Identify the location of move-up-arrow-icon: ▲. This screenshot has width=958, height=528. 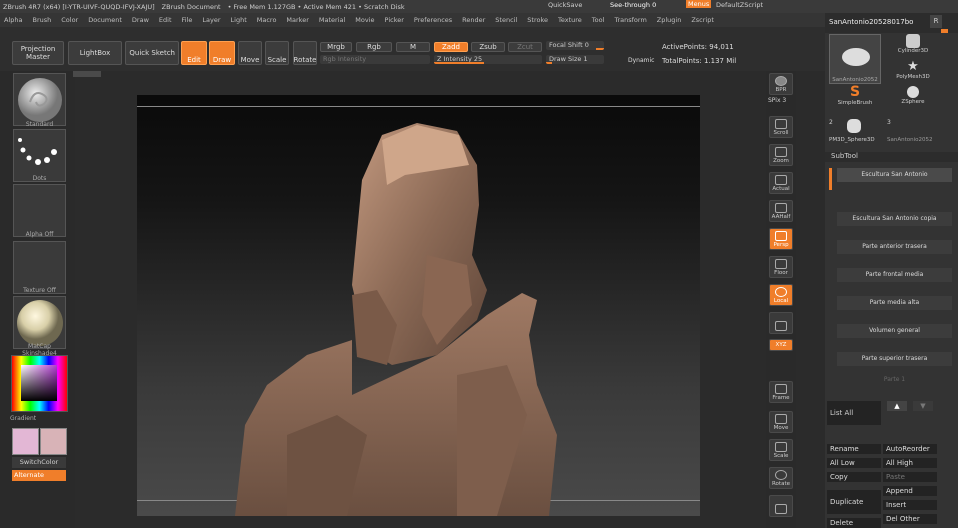
(897, 406).